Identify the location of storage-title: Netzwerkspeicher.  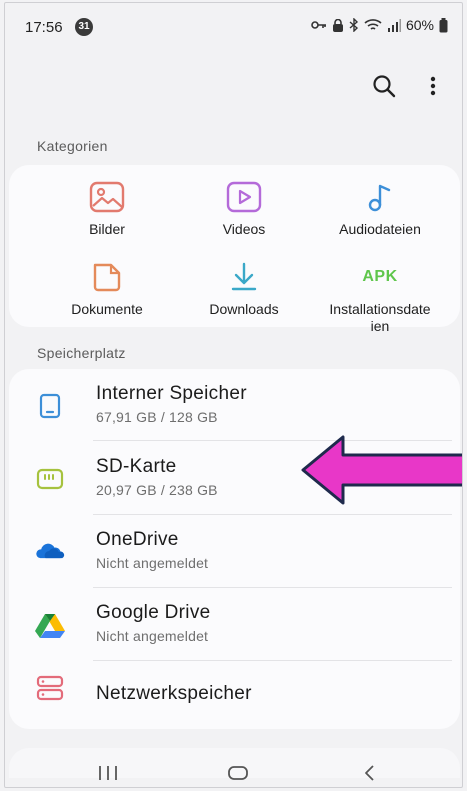
(174, 693).